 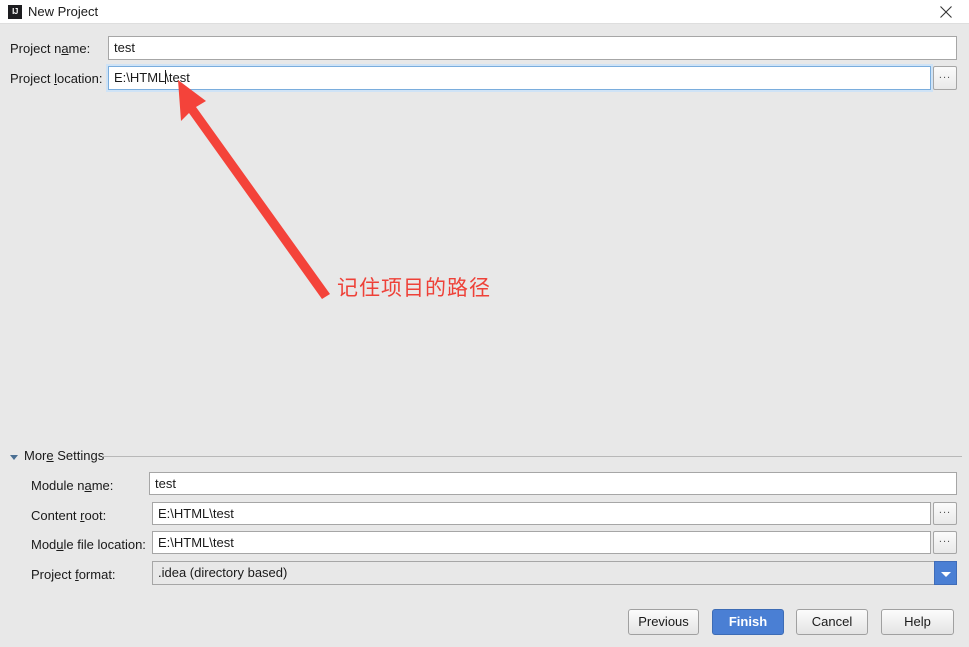 What do you see at coordinates (917, 622) in the screenshot?
I see `help-button: Help` at bounding box center [917, 622].